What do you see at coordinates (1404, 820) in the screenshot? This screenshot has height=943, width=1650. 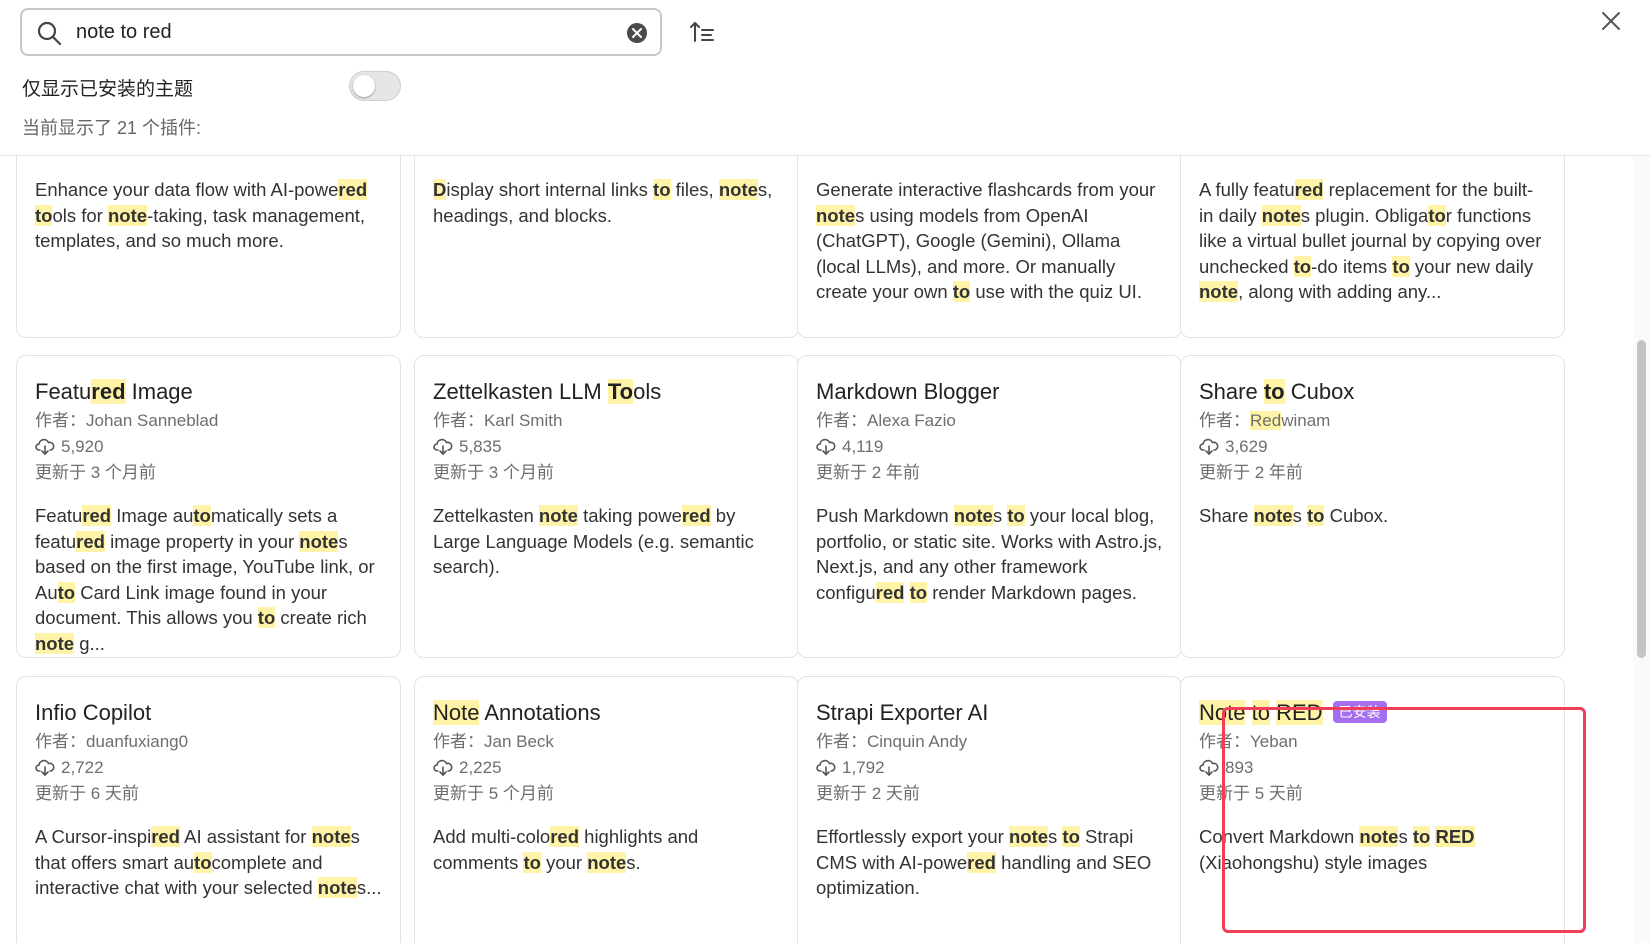 I see `selection-highlight-box` at bounding box center [1404, 820].